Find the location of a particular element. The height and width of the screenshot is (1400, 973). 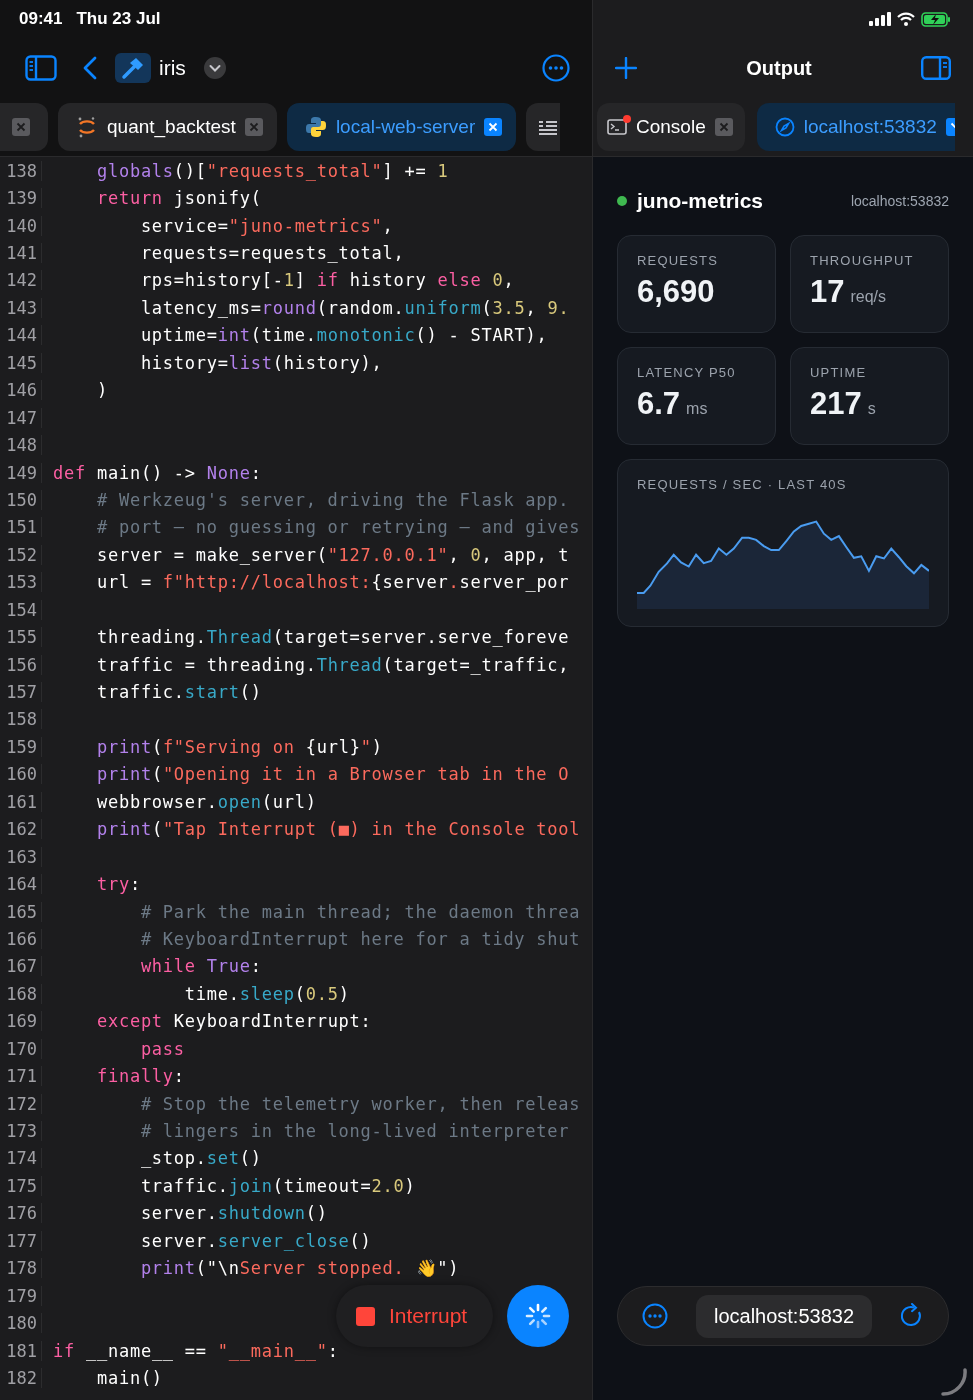

metric-label: REQUESTS is located at coordinates (678, 260).